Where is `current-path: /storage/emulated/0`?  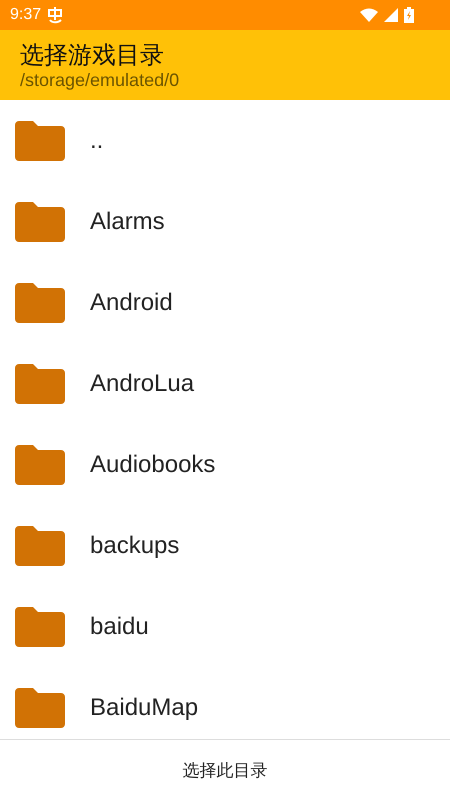 current-path: /storage/emulated/0 is located at coordinates (100, 80).